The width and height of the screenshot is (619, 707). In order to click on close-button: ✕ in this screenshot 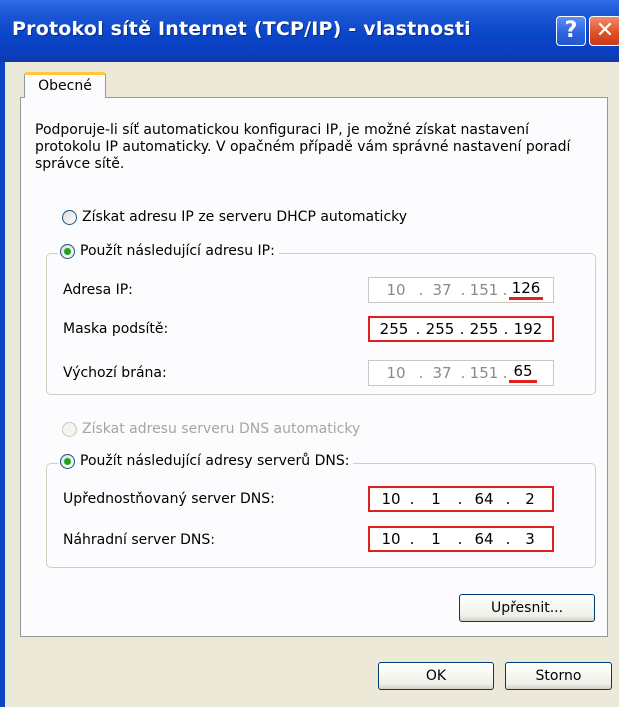, I will do `click(604, 31)`.